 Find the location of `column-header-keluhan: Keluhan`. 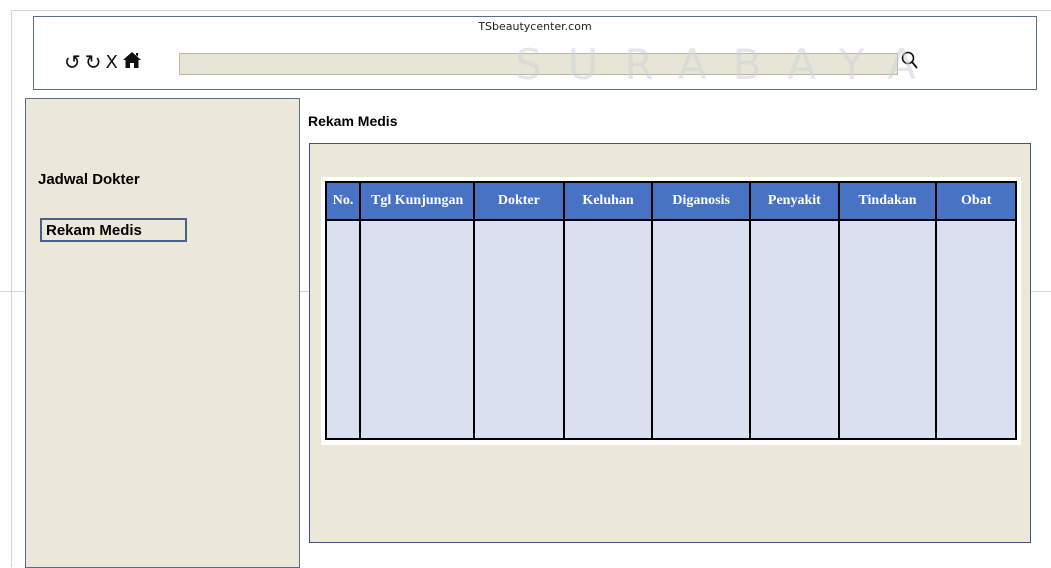

column-header-keluhan: Keluhan is located at coordinates (608, 201).